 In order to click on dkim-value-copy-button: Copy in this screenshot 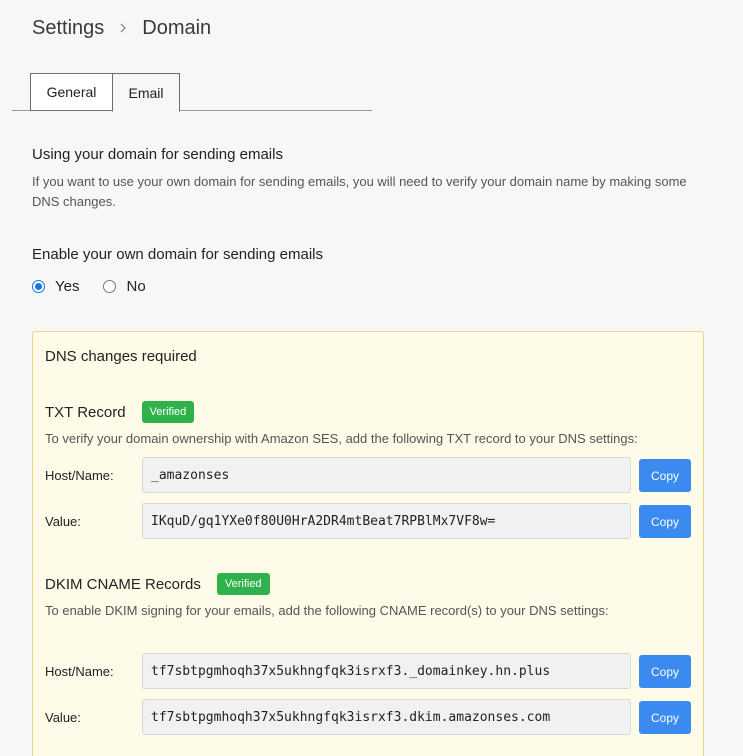, I will do `click(665, 717)`.